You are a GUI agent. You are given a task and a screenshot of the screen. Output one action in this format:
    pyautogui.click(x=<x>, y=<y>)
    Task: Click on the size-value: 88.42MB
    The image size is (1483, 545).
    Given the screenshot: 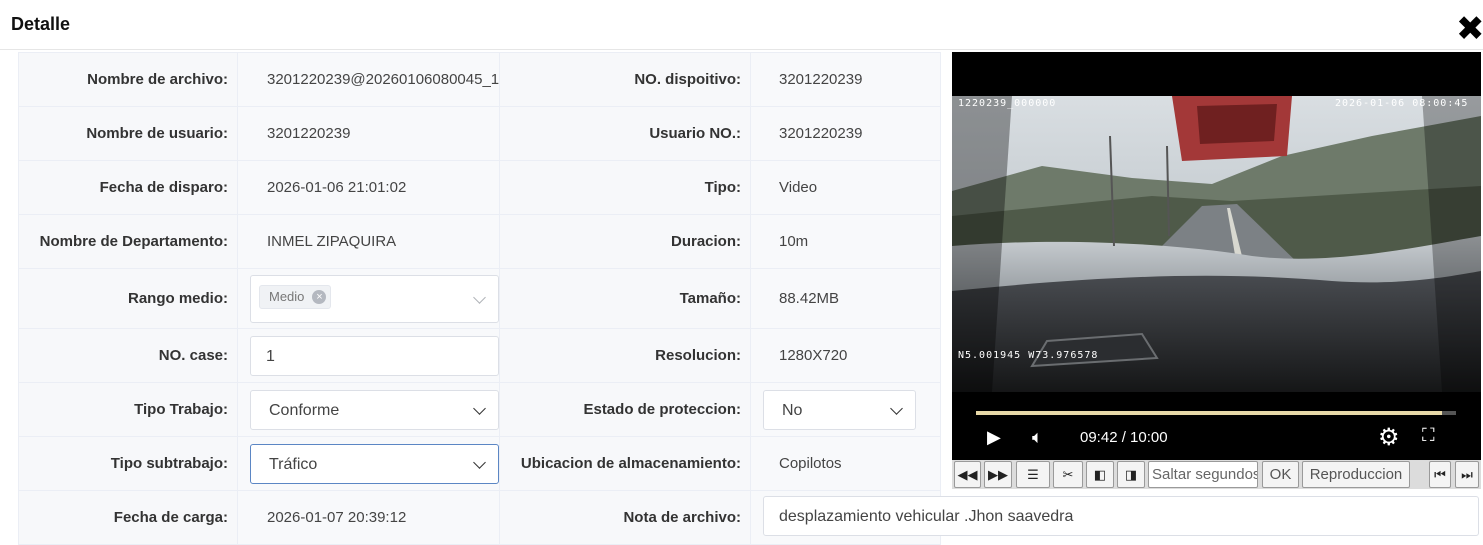 What is the action you would take?
    pyautogui.click(x=845, y=298)
    